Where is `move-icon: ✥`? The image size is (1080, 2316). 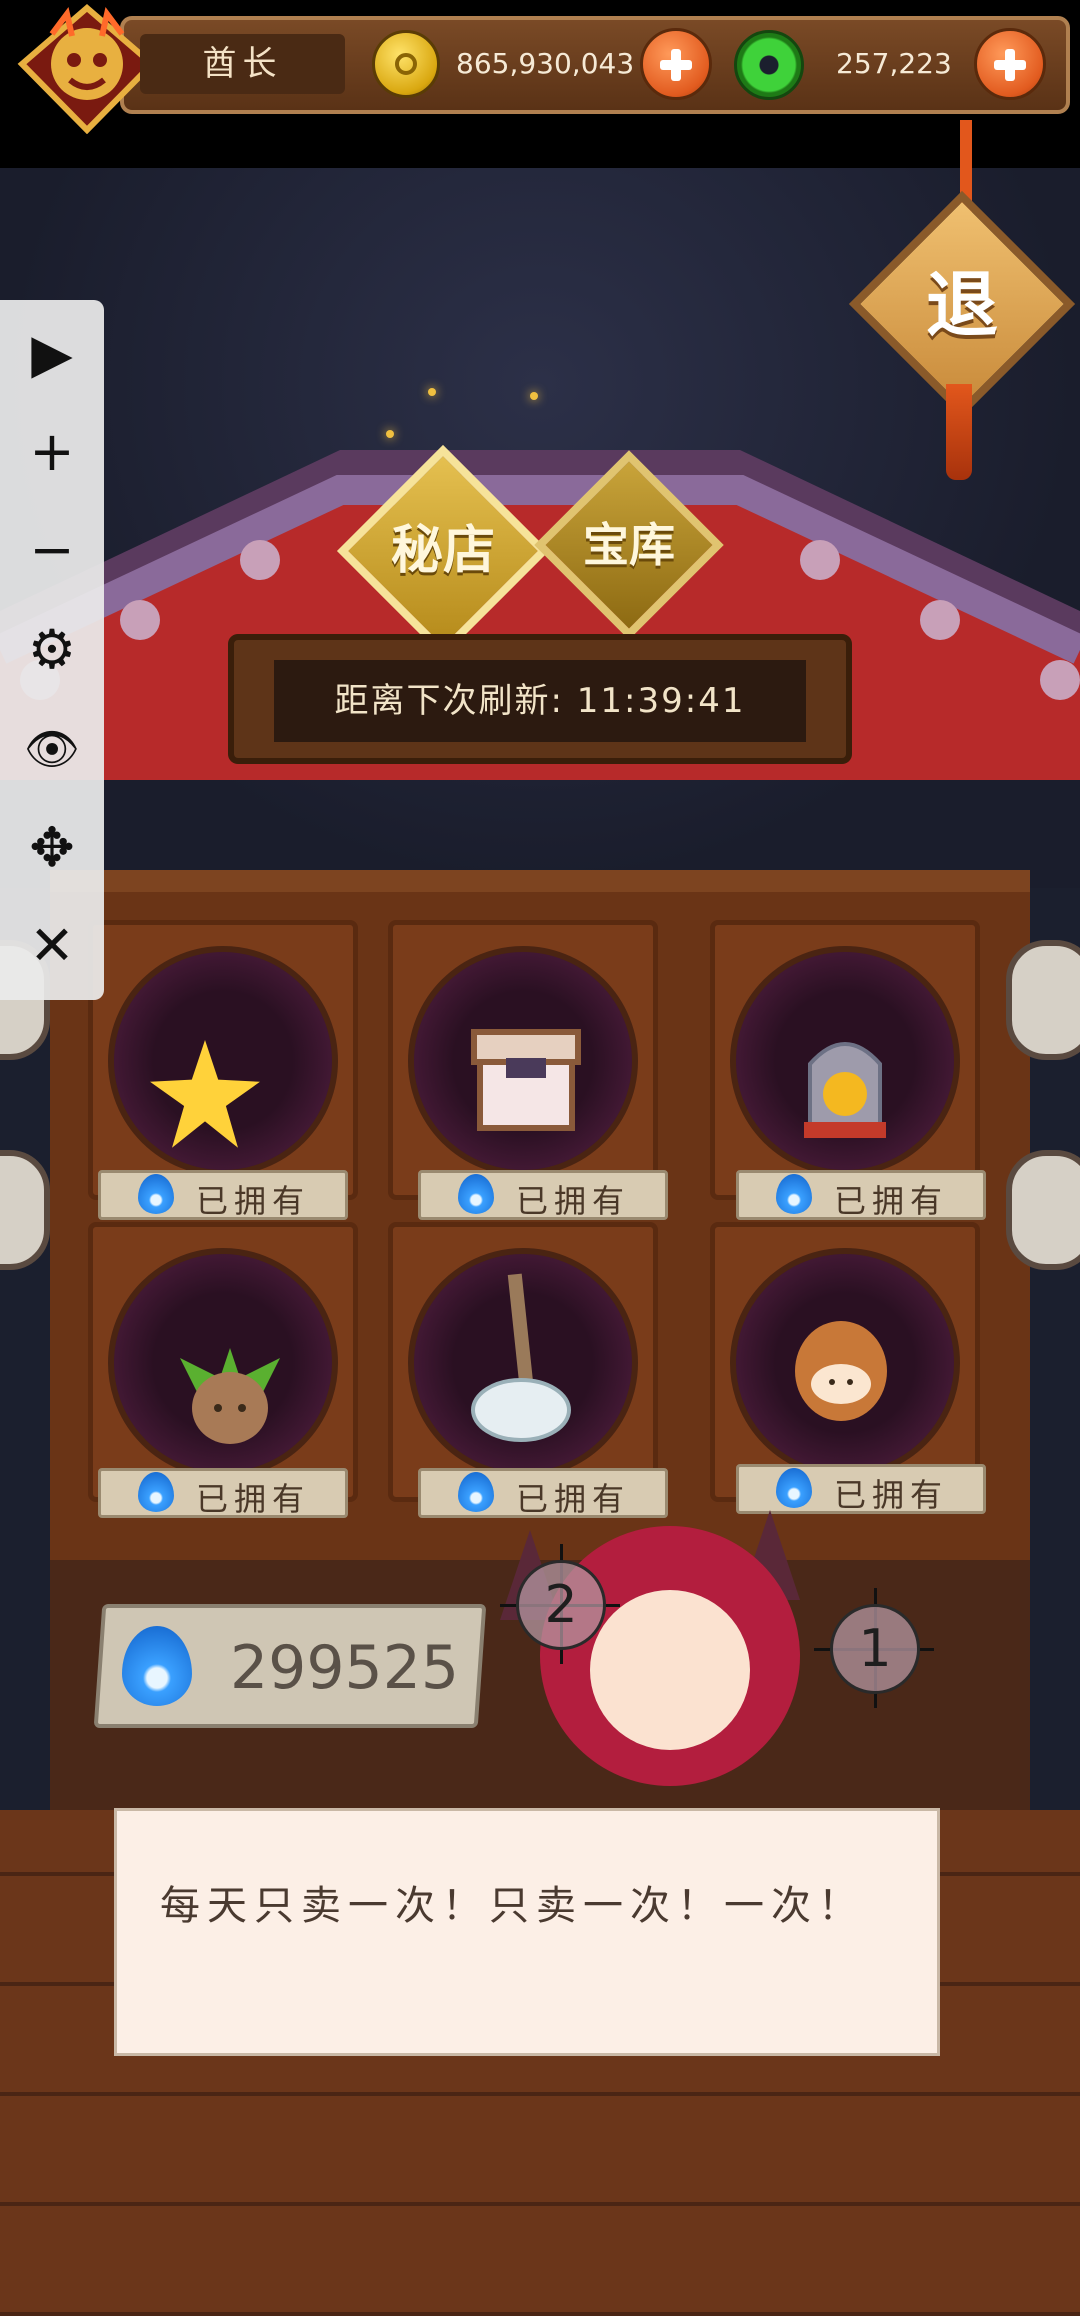 move-icon: ✥ is located at coordinates (52, 848).